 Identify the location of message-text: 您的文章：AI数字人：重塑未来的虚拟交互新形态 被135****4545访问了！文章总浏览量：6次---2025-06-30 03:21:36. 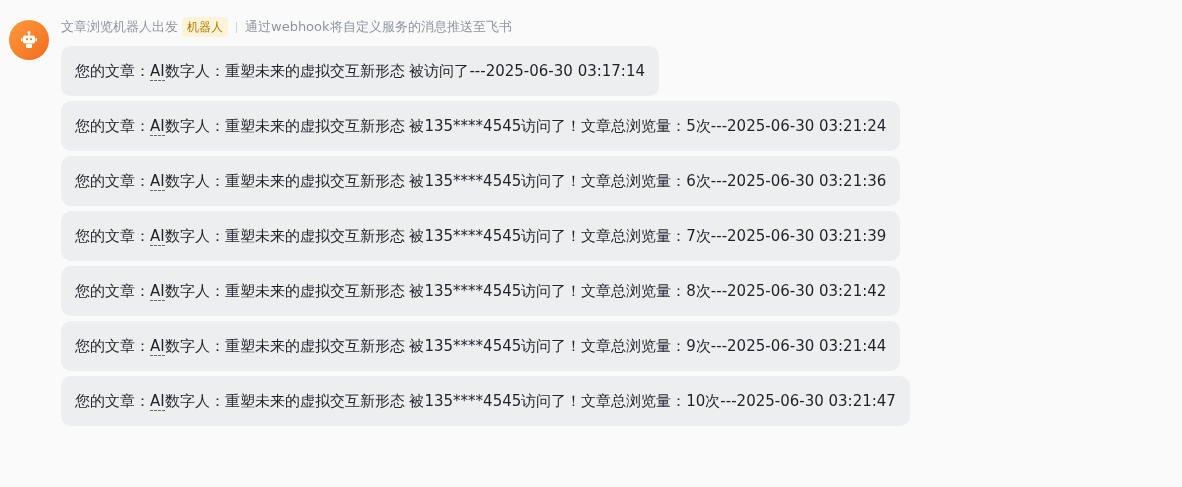
(481, 181).